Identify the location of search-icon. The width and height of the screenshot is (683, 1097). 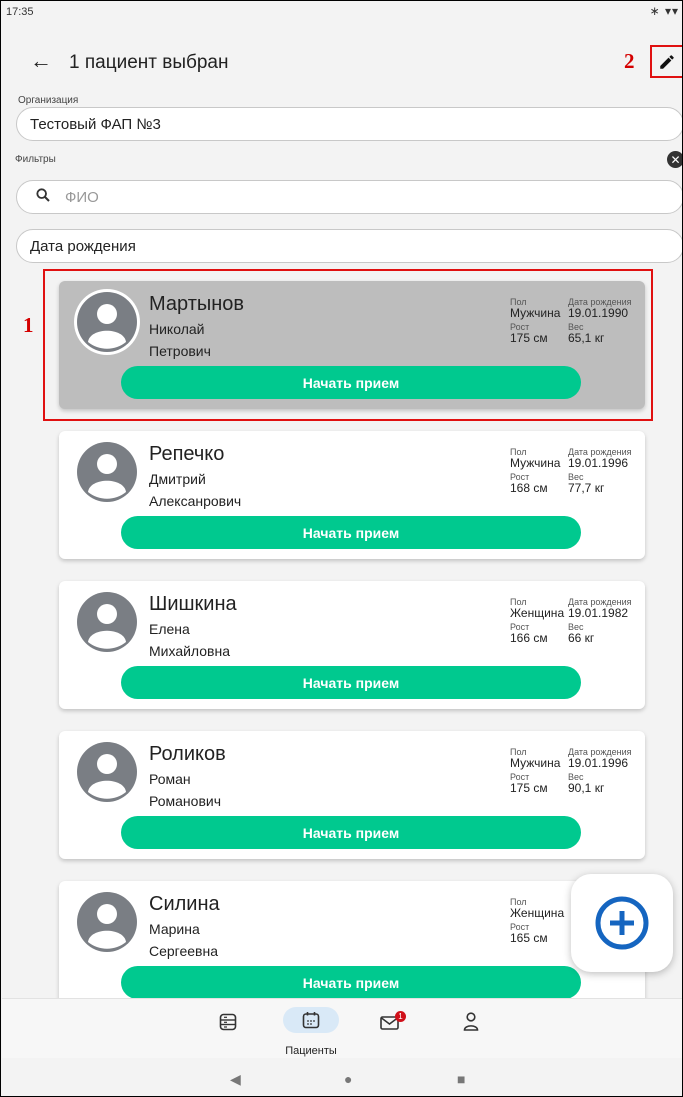
(43, 197).